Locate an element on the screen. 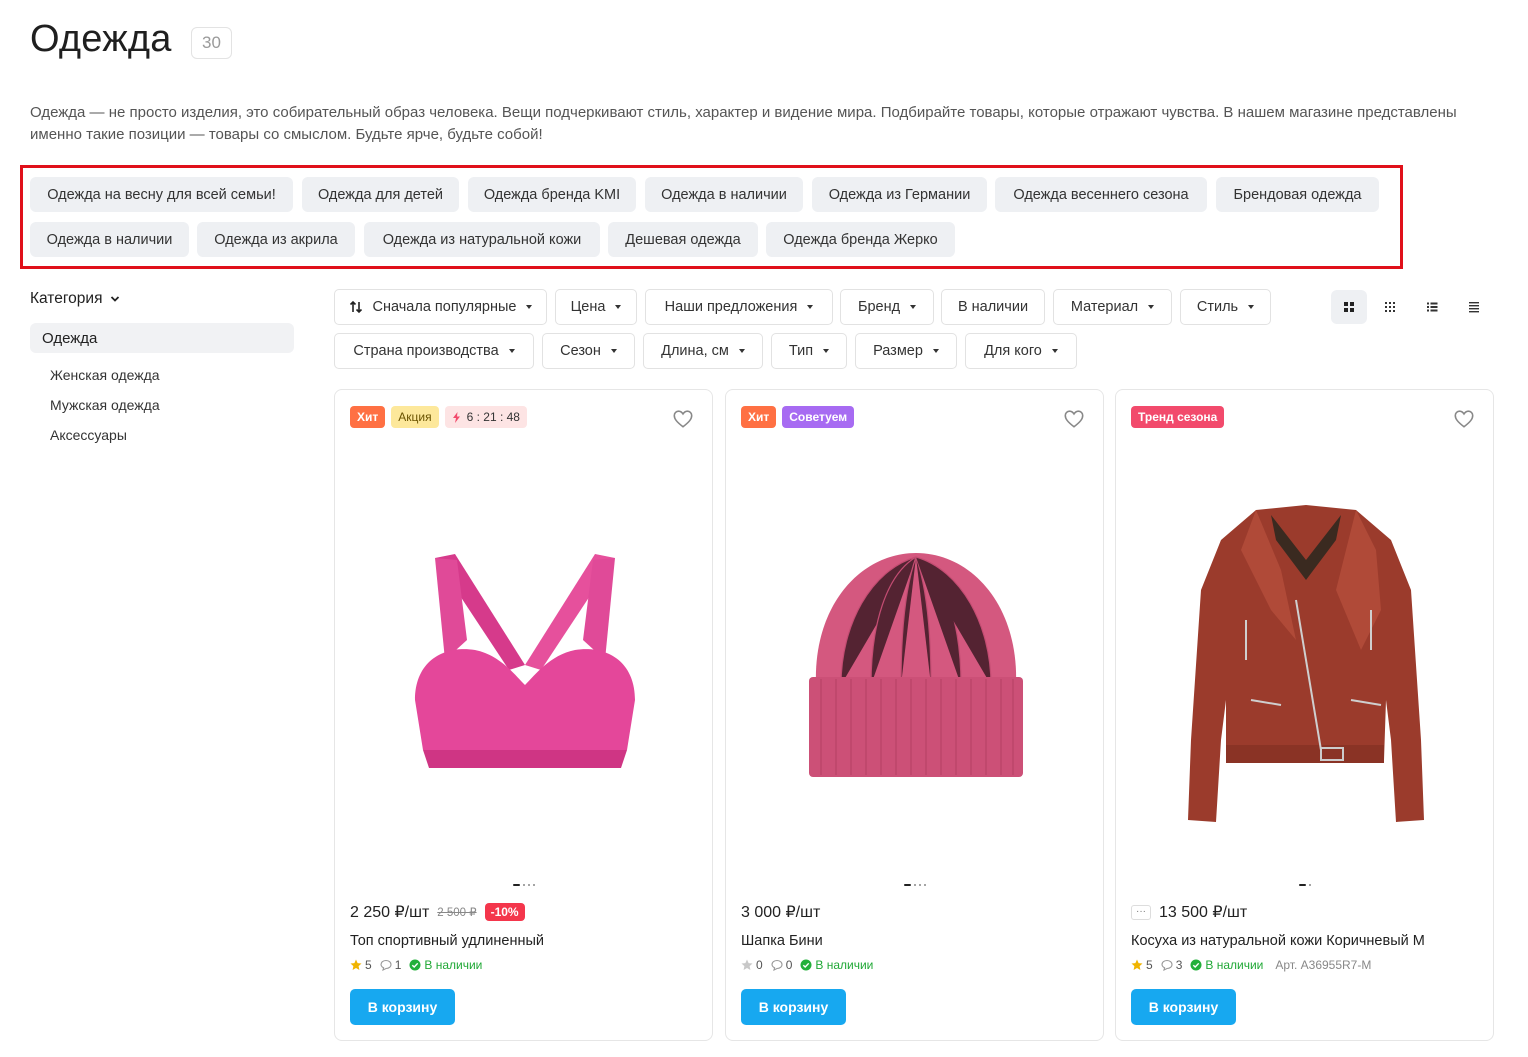  tag-link: Одежда для детей is located at coordinates (380, 194).